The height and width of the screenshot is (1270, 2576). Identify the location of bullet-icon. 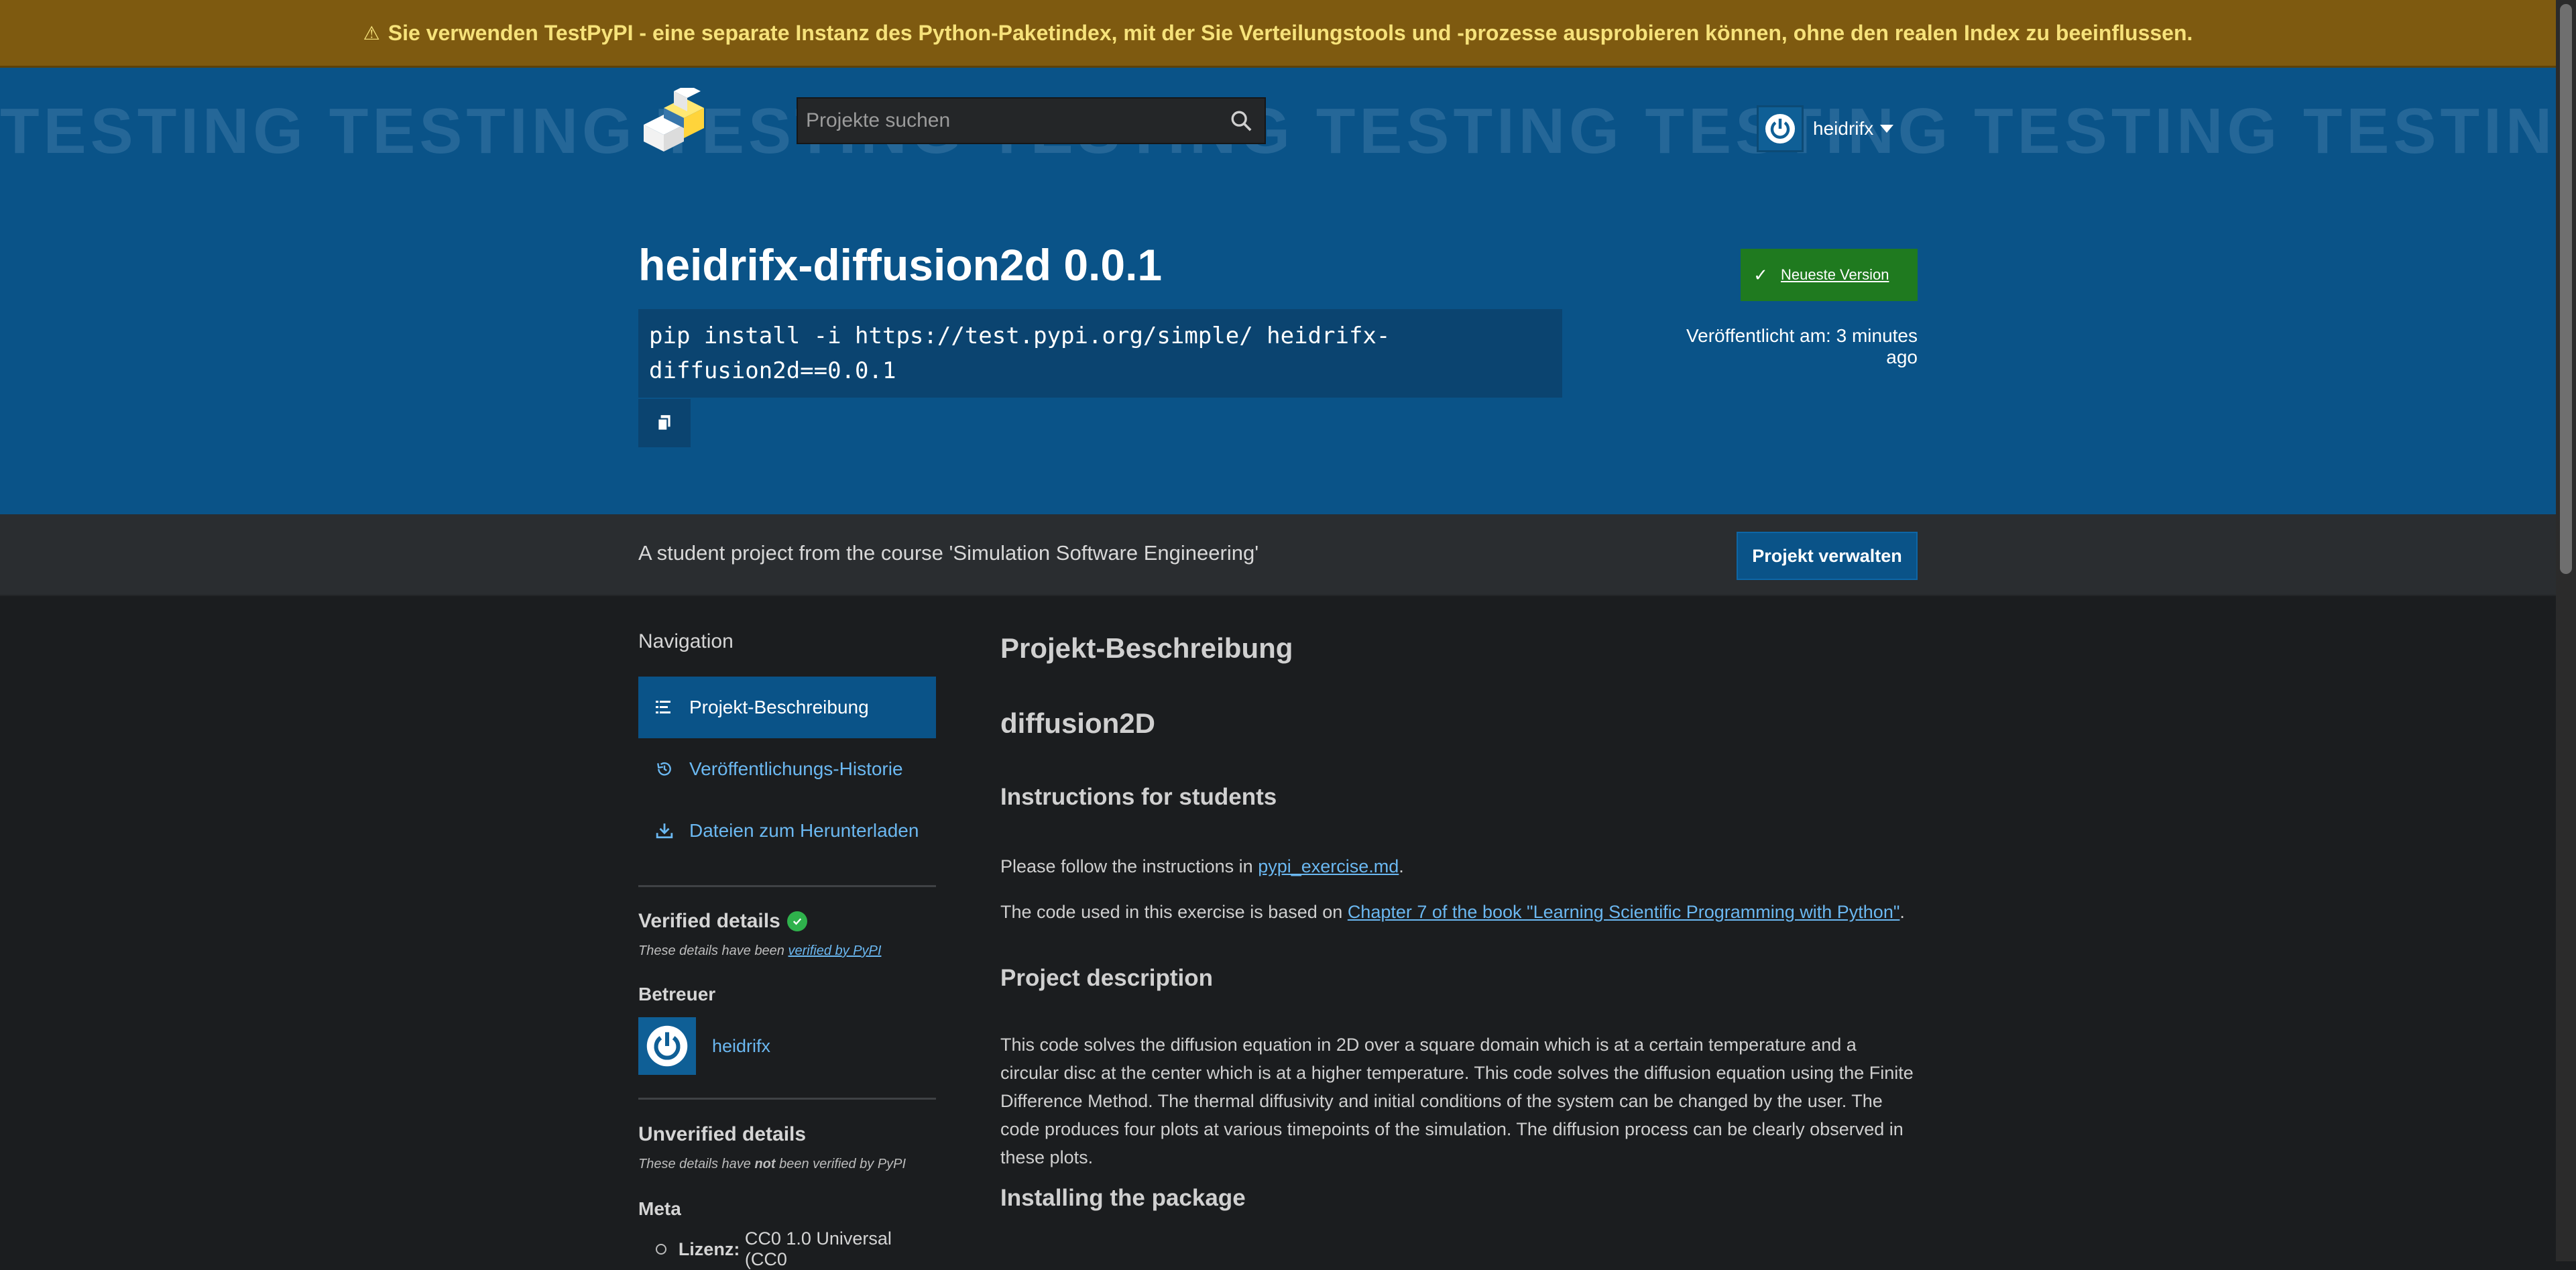
(661, 1250).